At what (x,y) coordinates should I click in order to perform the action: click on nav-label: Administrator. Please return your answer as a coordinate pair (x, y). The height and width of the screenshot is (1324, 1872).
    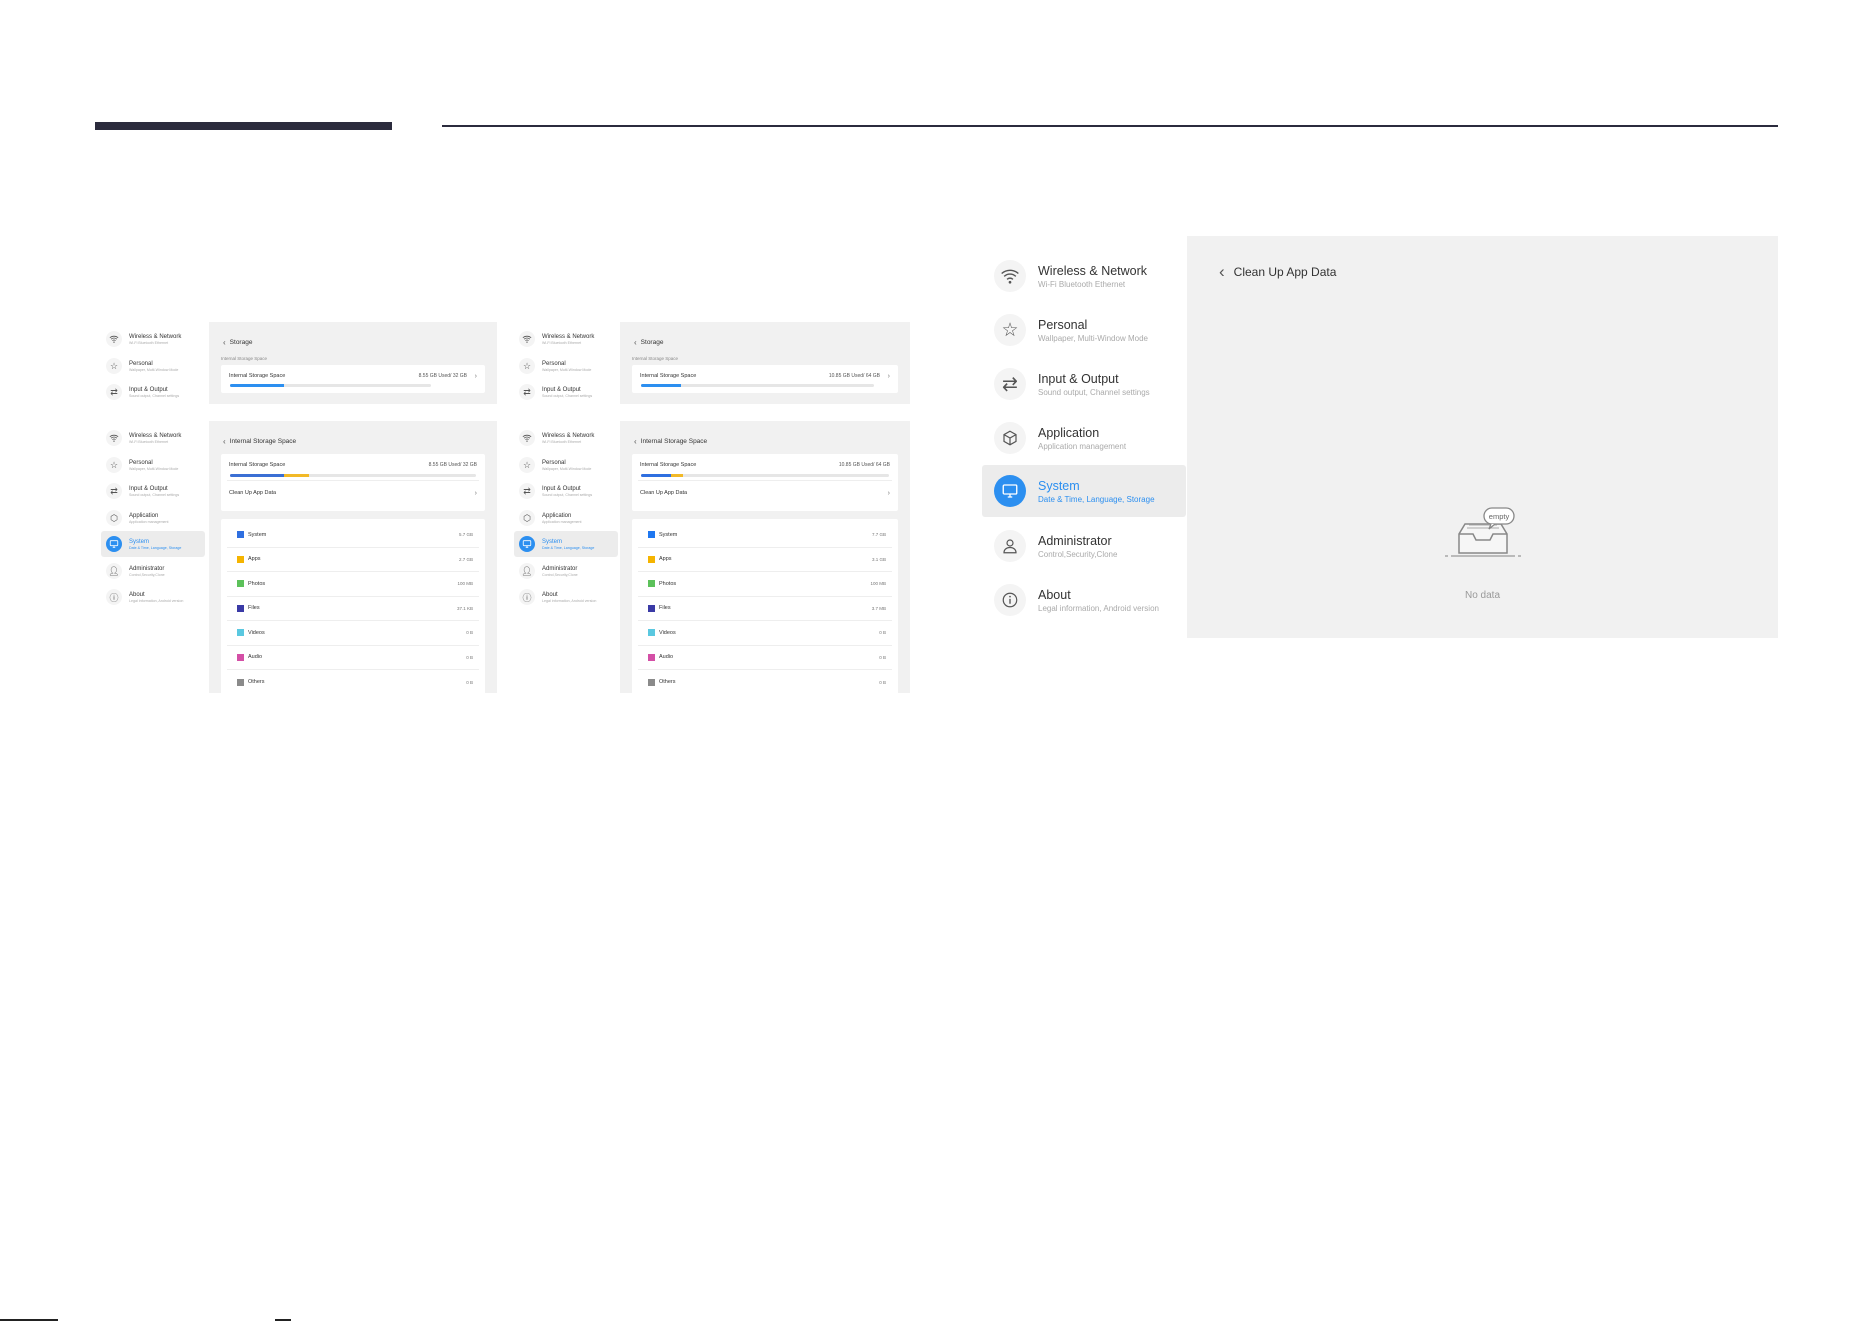
    Looking at the image, I should click on (560, 568).